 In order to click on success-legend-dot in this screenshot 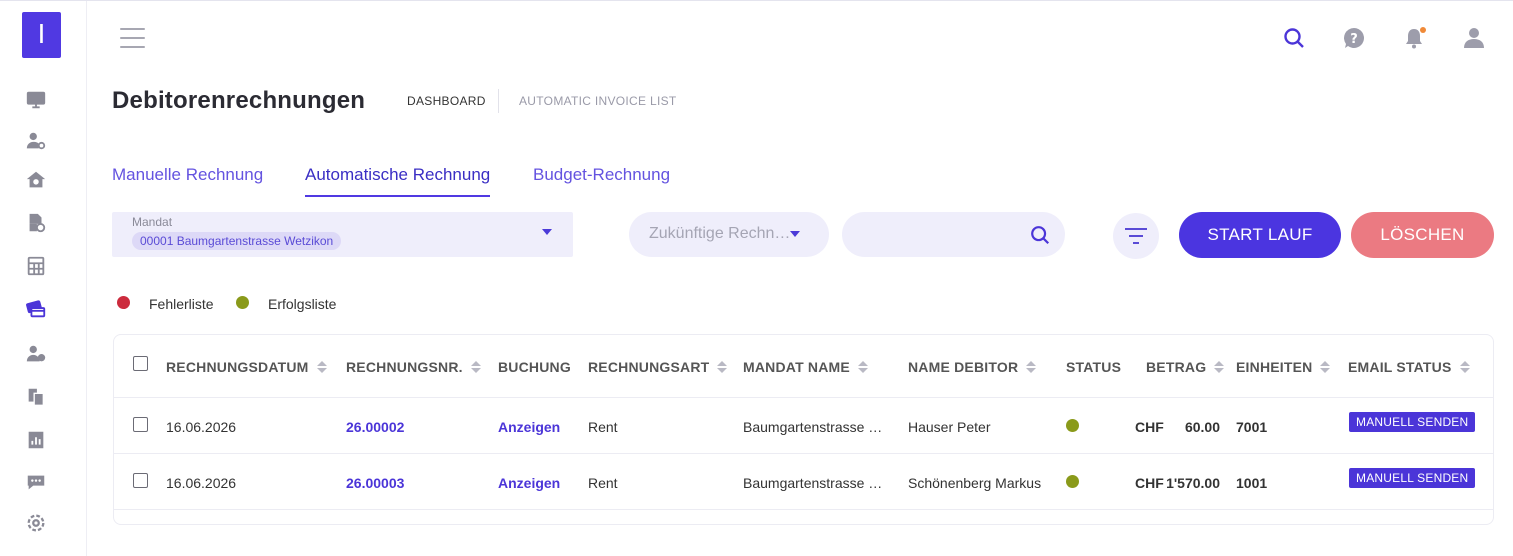, I will do `click(242, 302)`.